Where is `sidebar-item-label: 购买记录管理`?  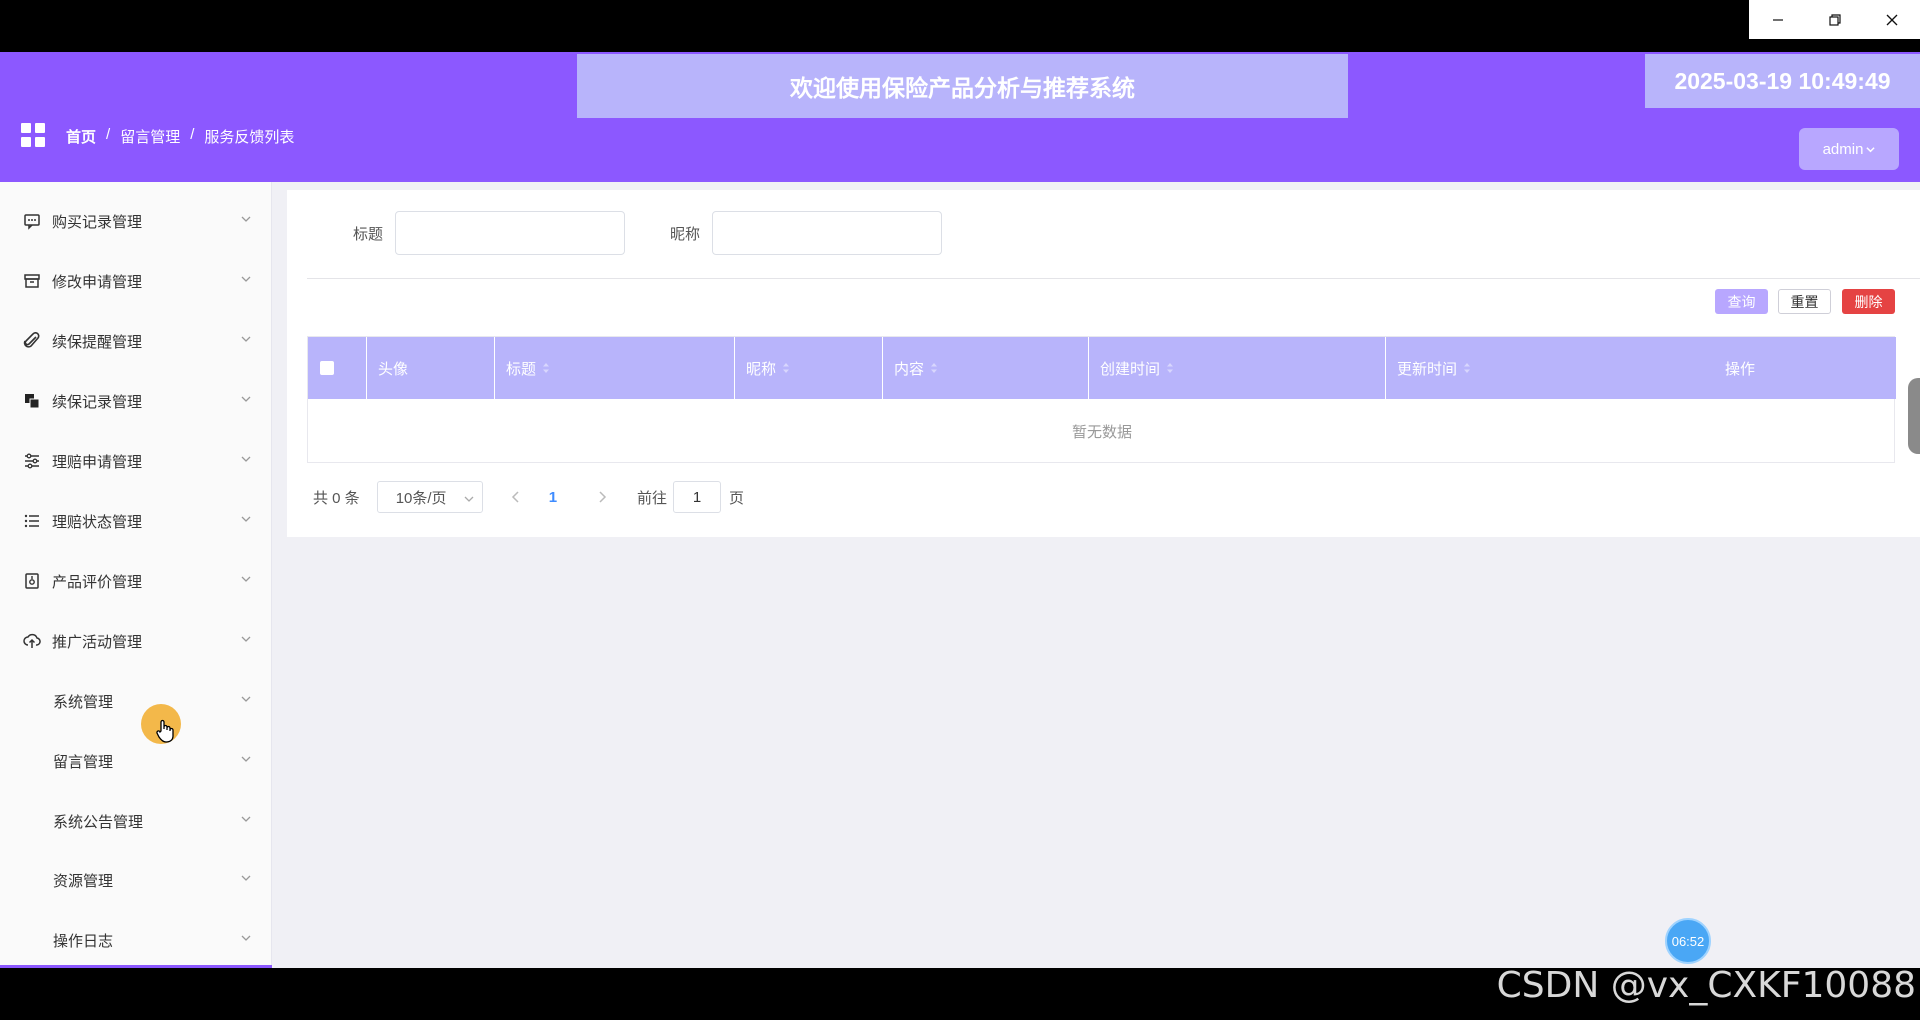 sidebar-item-label: 购买记录管理 is located at coordinates (97, 222).